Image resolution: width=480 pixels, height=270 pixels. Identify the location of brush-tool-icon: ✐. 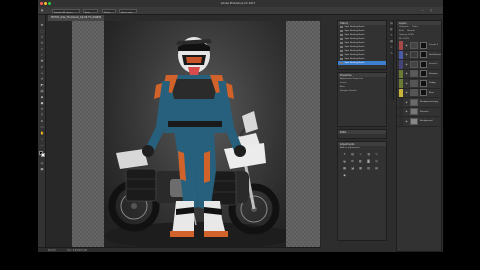
(42, 67).